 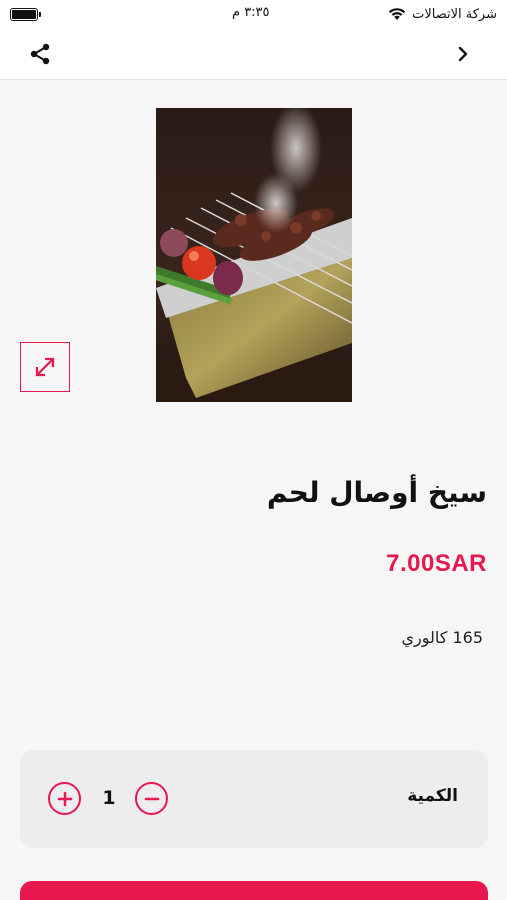 I want to click on chevron-right-icon, so click(x=463, y=54).